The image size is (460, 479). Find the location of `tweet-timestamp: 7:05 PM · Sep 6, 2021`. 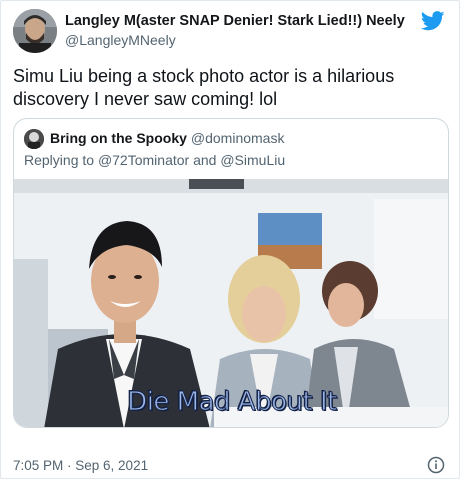

tweet-timestamp: 7:05 PM · Sep 6, 2021 is located at coordinates (80, 465).